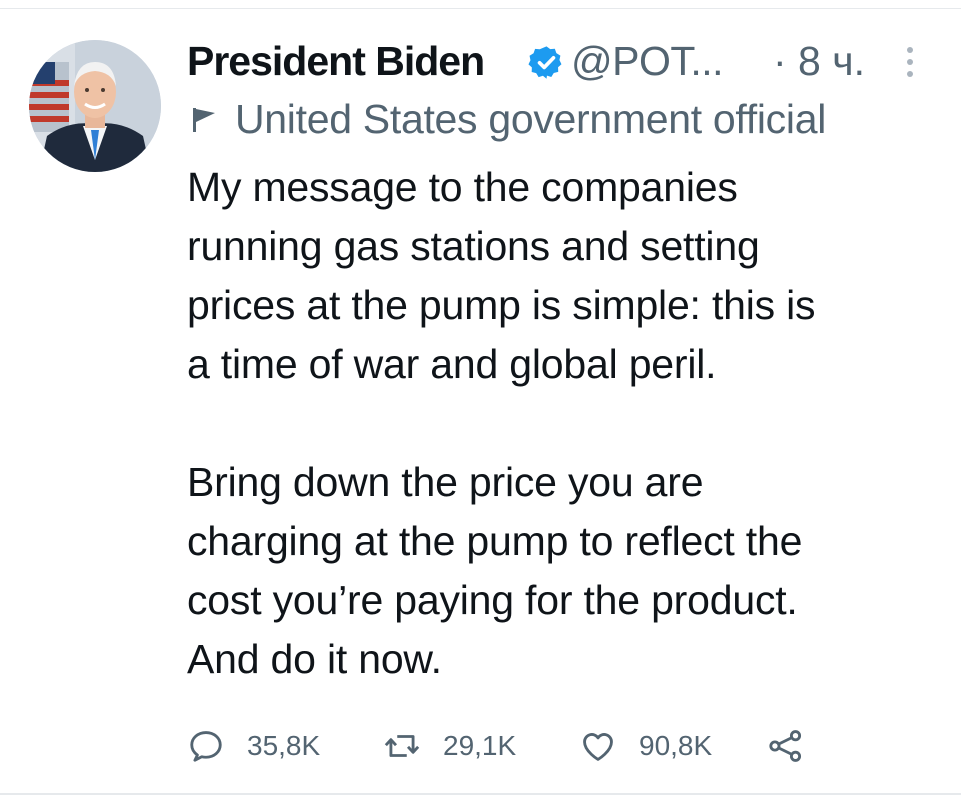  What do you see at coordinates (204, 120) in the screenshot?
I see `government-flag-icon` at bounding box center [204, 120].